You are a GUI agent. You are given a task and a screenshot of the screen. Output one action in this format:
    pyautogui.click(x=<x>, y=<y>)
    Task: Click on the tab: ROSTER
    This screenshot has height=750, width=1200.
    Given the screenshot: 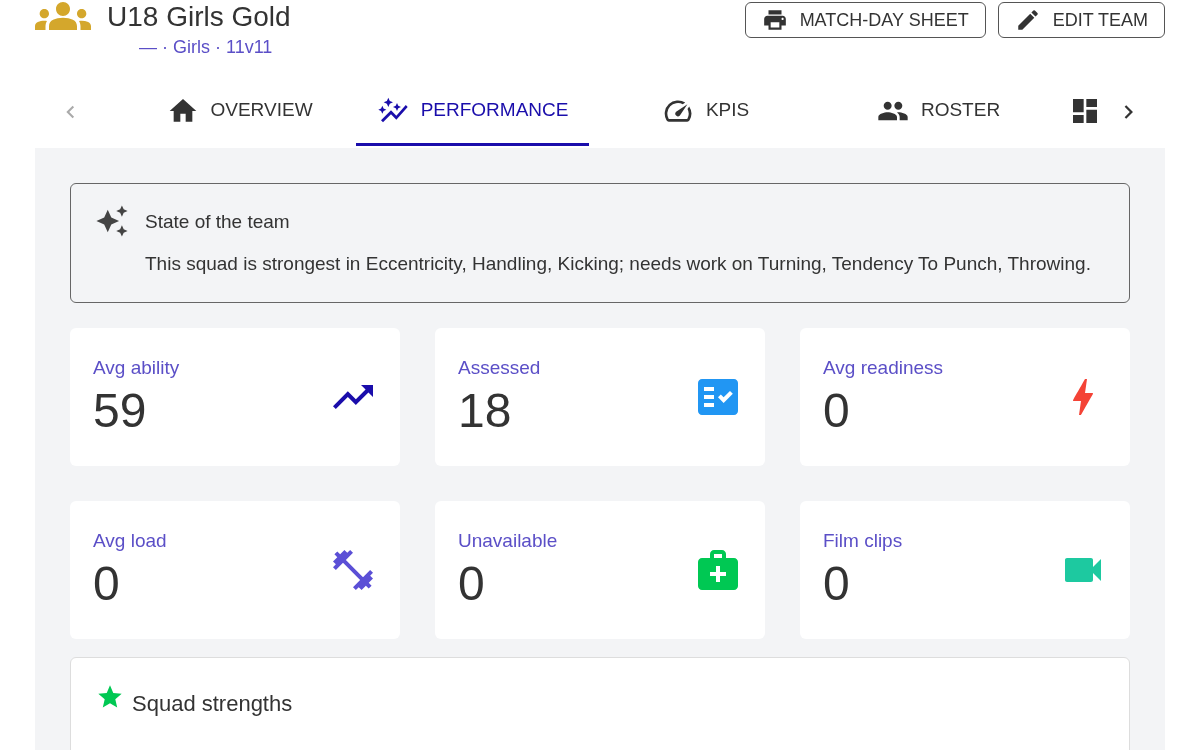 What is the action you would take?
    pyautogui.click(x=939, y=112)
    